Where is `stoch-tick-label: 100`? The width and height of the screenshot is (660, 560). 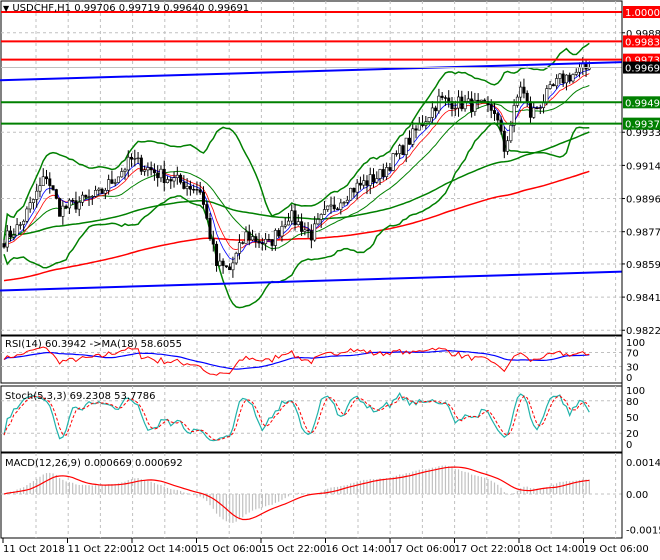
stoch-tick-label: 100 is located at coordinates (635, 391).